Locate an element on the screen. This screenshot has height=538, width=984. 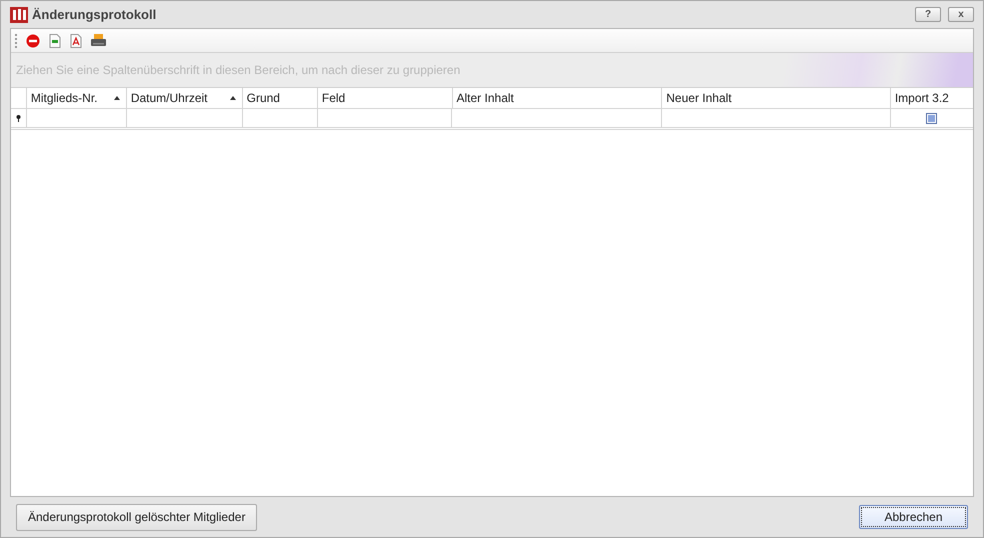
deleted-members-log-button: Änderungsprotokoll gelöschter Mitglieder is located at coordinates (137, 517).